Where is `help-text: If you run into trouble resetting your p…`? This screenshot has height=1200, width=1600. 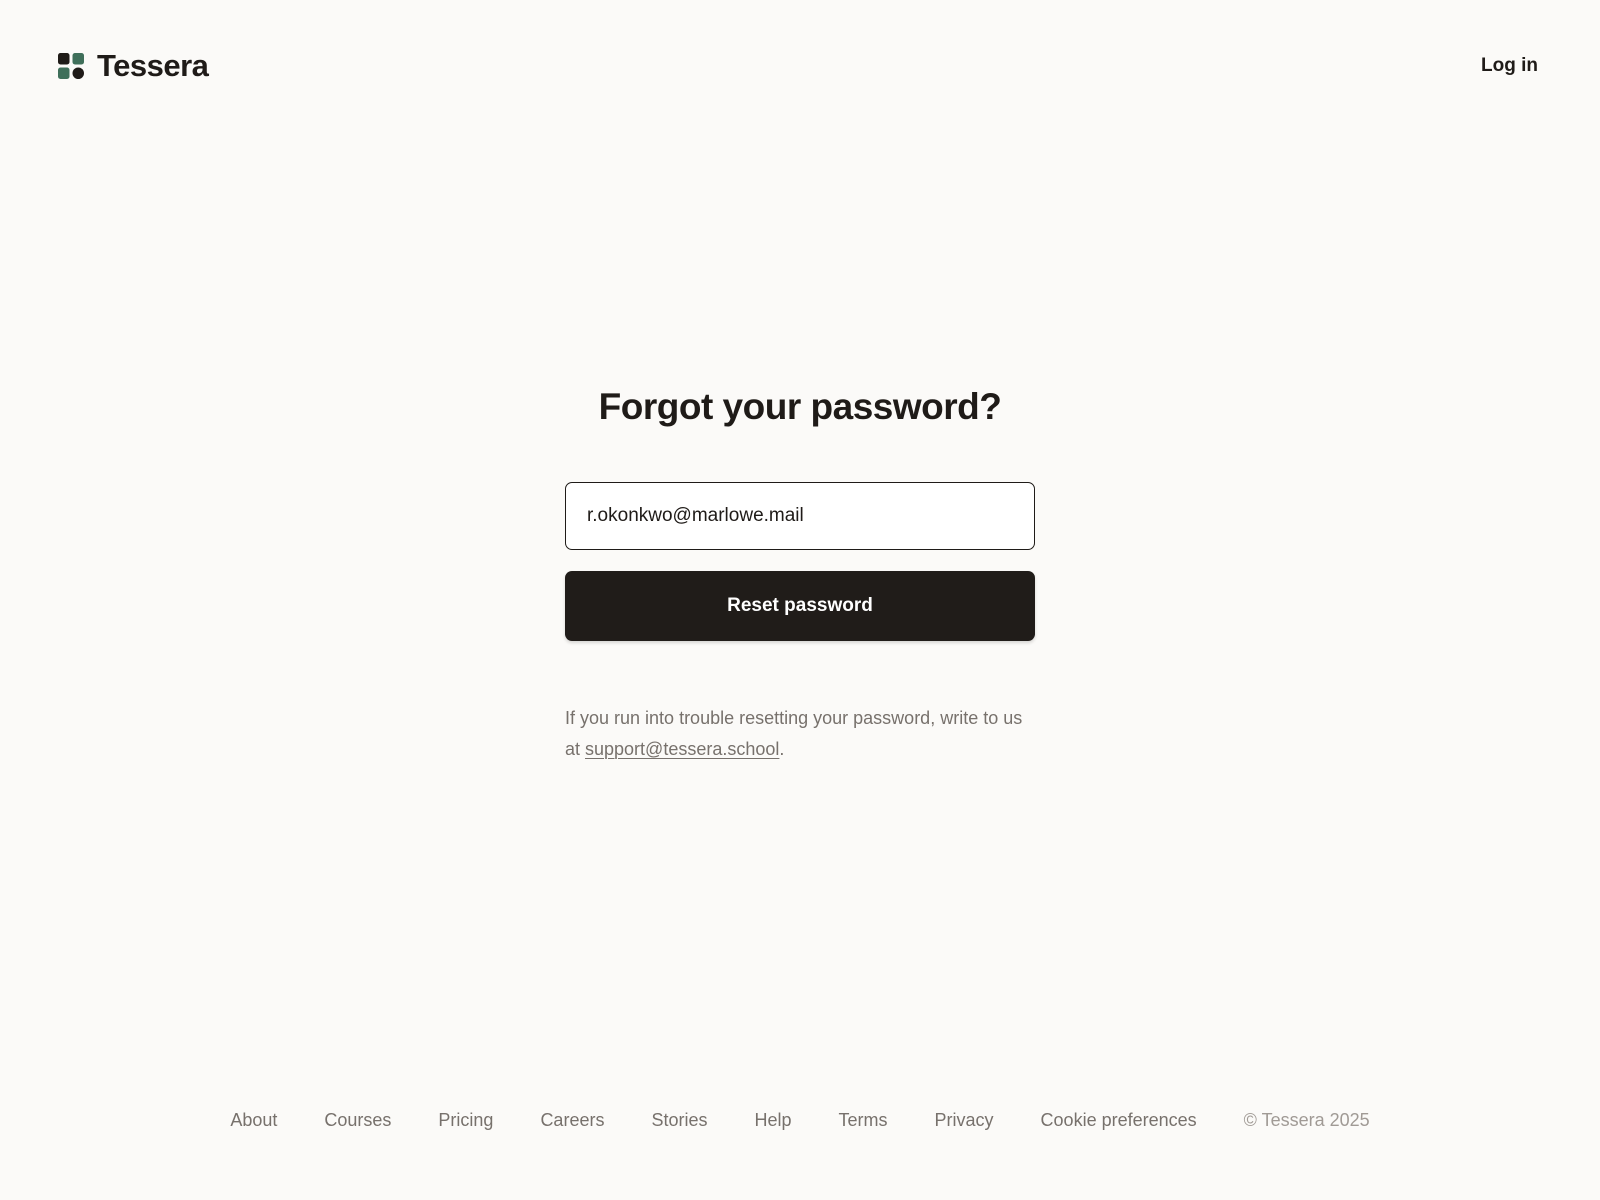 help-text: If you run into trouble resetting your p… is located at coordinates (800, 734).